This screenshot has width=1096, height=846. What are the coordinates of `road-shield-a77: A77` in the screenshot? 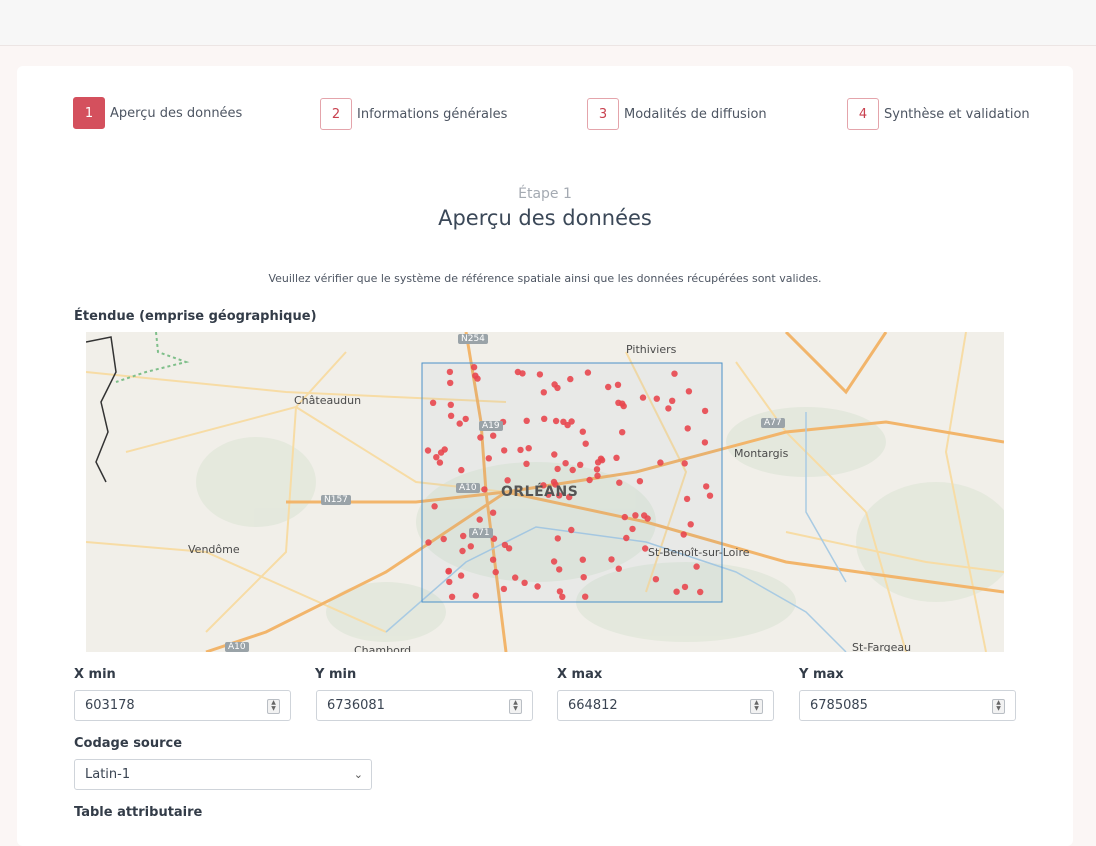 It's located at (773, 423).